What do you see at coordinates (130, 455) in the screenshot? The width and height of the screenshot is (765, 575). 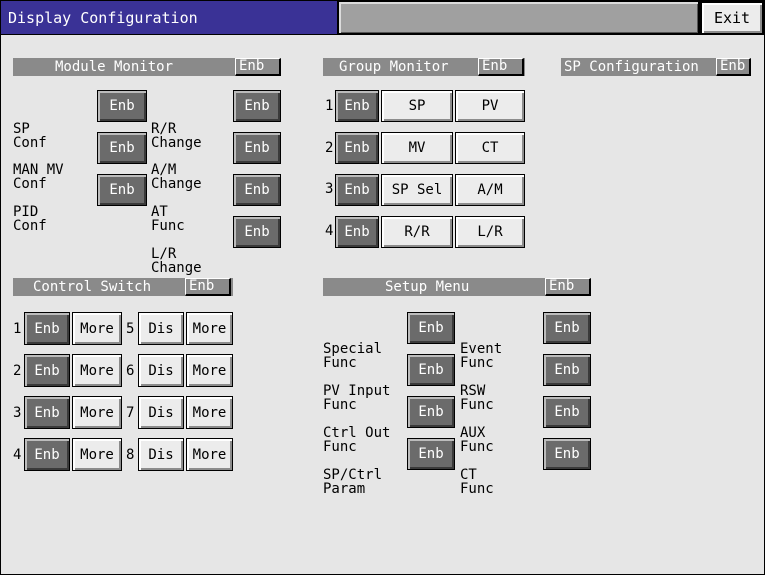 I see `switch-8-number: 8` at bounding box center [130, 455].